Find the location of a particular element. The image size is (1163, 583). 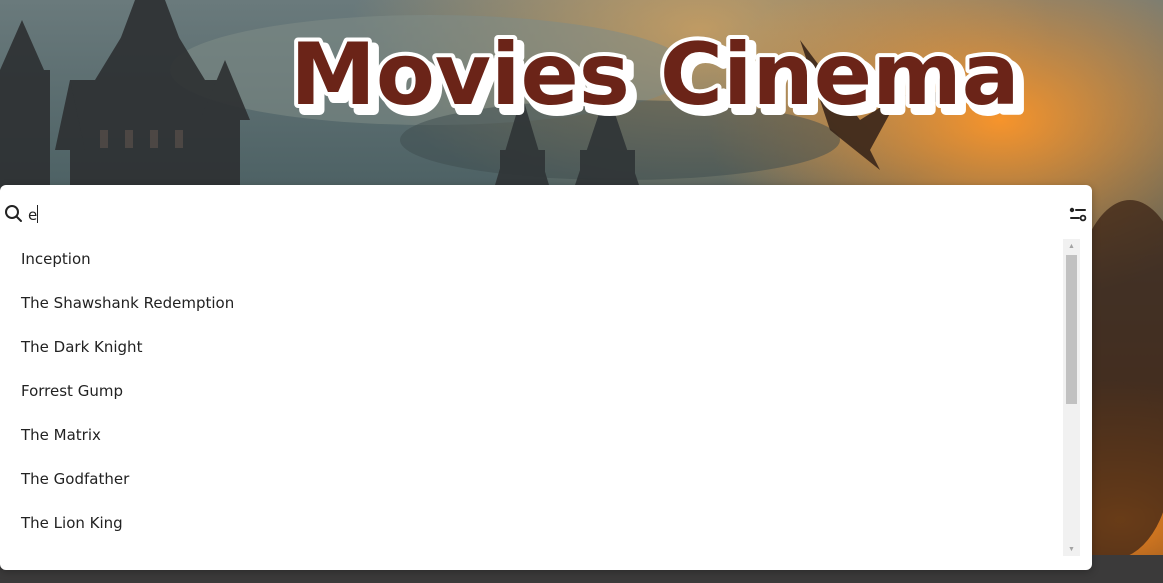

list-item: The Godfather is located at coordinates (531, 479).